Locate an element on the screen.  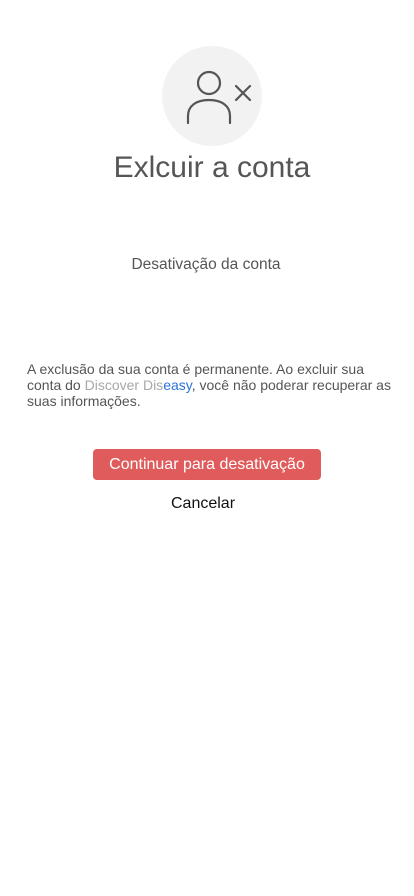
section-subtitle: Desativação da conta is located at coordinates (206, 264).